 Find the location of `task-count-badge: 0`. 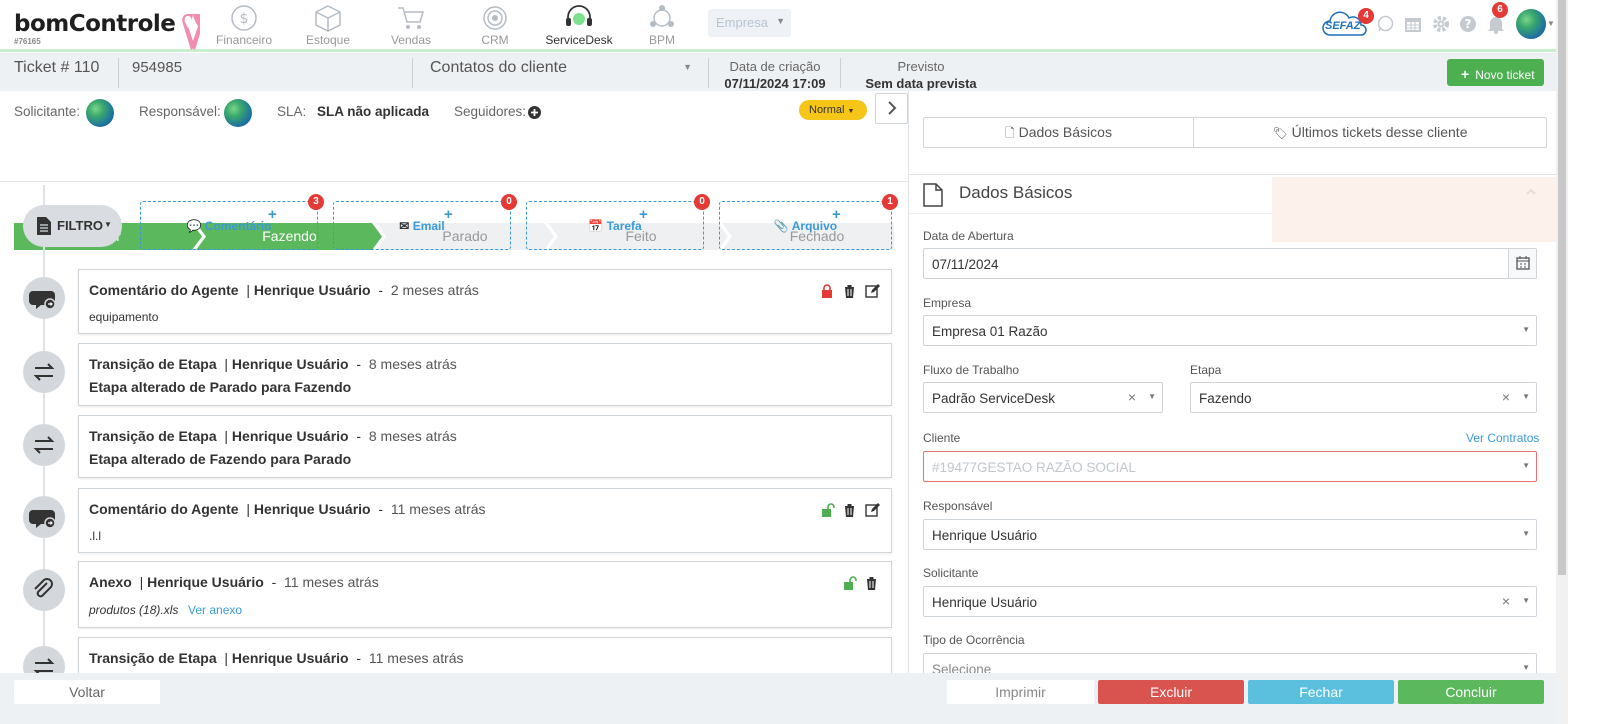

task-count-badge: 0 is located at coordinates (702, 202).